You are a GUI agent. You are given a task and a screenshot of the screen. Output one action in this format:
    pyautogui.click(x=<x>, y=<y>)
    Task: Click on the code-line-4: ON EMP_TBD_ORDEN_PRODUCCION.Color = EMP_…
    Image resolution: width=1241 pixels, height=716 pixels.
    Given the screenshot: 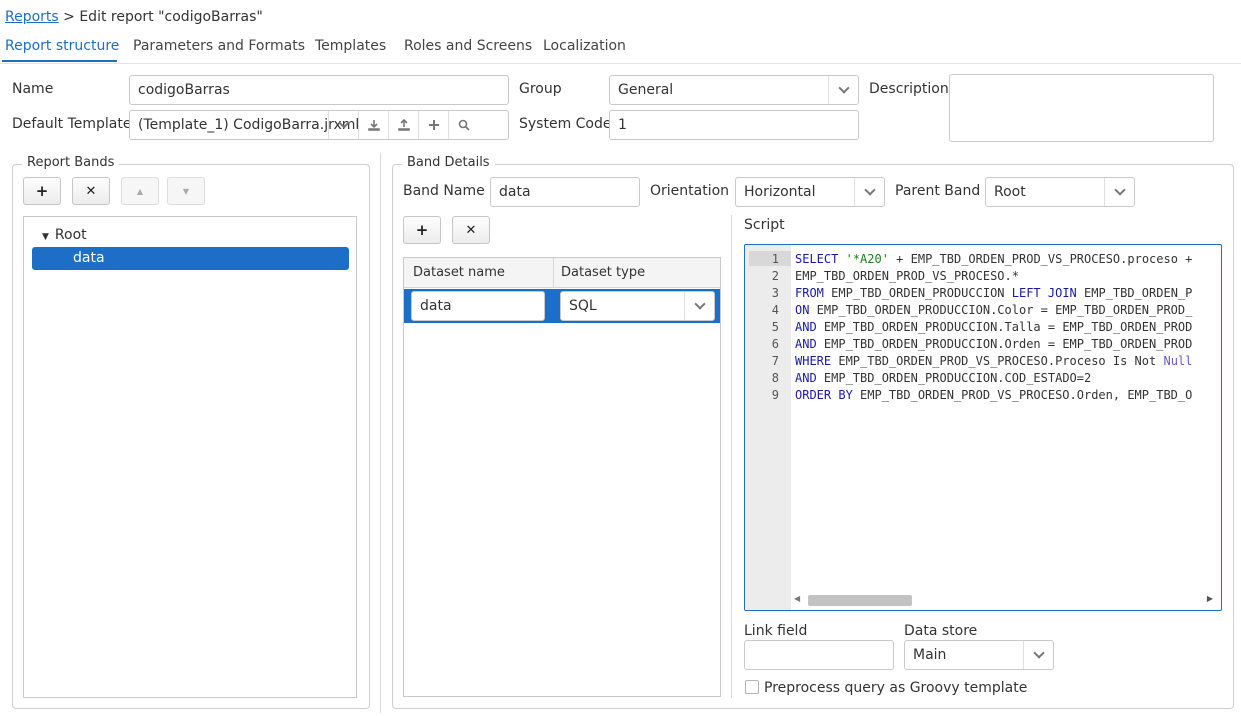 What is the action you would take?
    pyautogui.click(x=994, y=310)
    